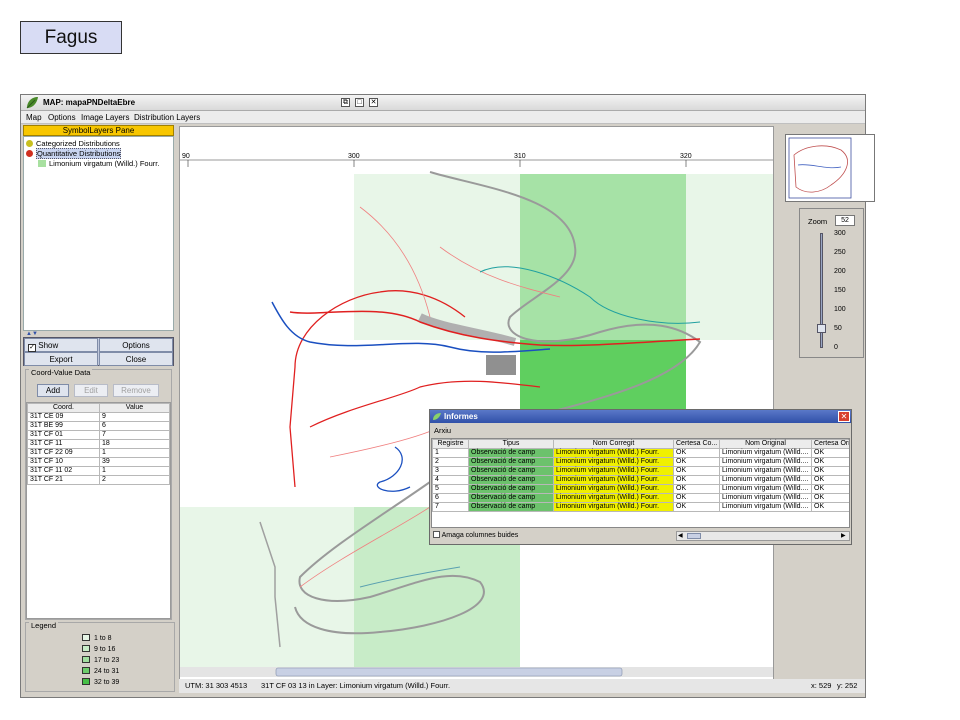 Image resolution: width=960 pixels, height=720 pixels. Describe the element at coordinates (840, 271) in the screenshot. I see `zoom-scale-label: 200` at that location.